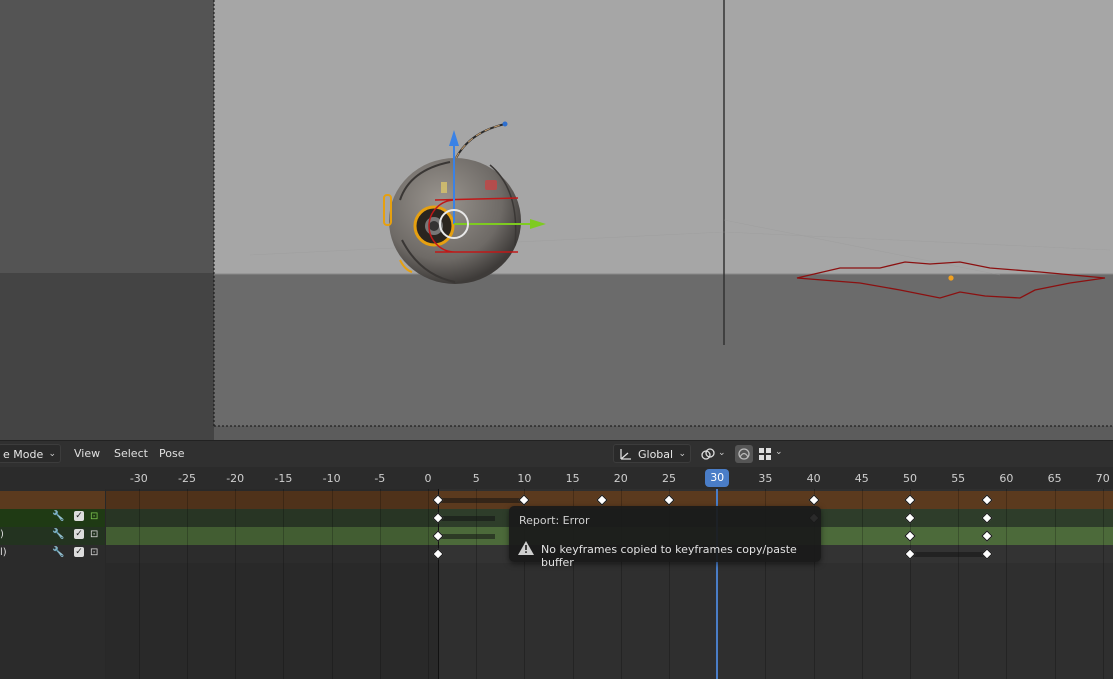 This screenshot has width=1113, height=679. I want to click on channel-row-selected: ) 🔧 ✓ ⊡, so click(52, 536).